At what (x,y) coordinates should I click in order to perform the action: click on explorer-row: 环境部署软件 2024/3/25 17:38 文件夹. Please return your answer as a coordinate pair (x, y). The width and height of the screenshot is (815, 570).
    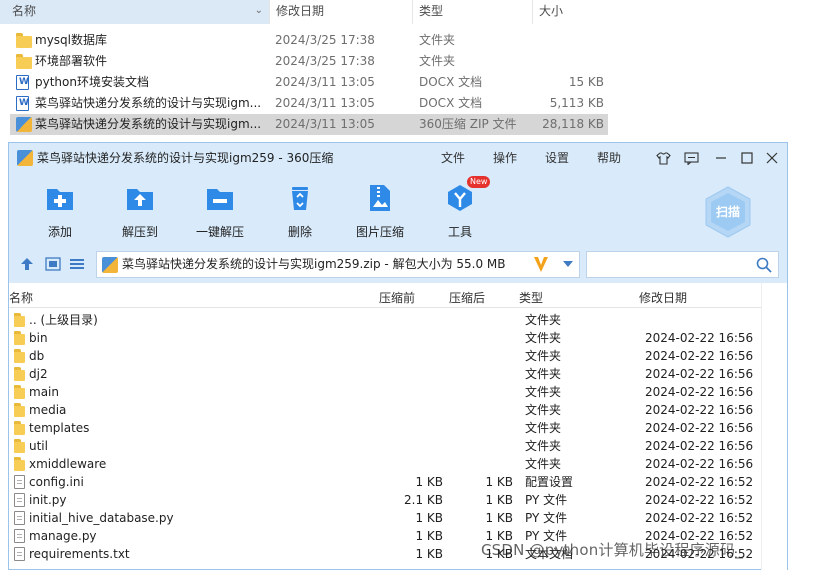
    Looking at the image, I should click on (309, 61).